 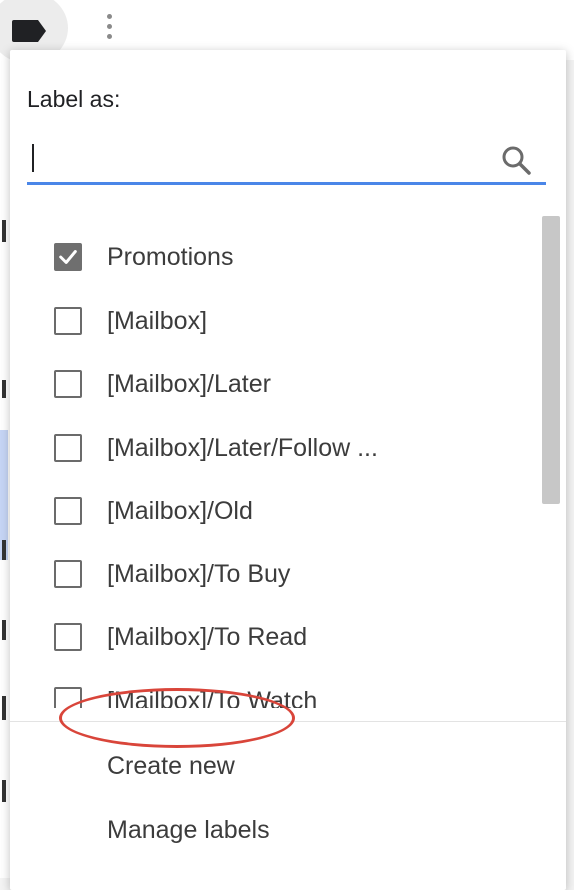 What do you see at coordinates (288, 721) in the screenshot?
I see `divider` at bounding box center [288, 721].